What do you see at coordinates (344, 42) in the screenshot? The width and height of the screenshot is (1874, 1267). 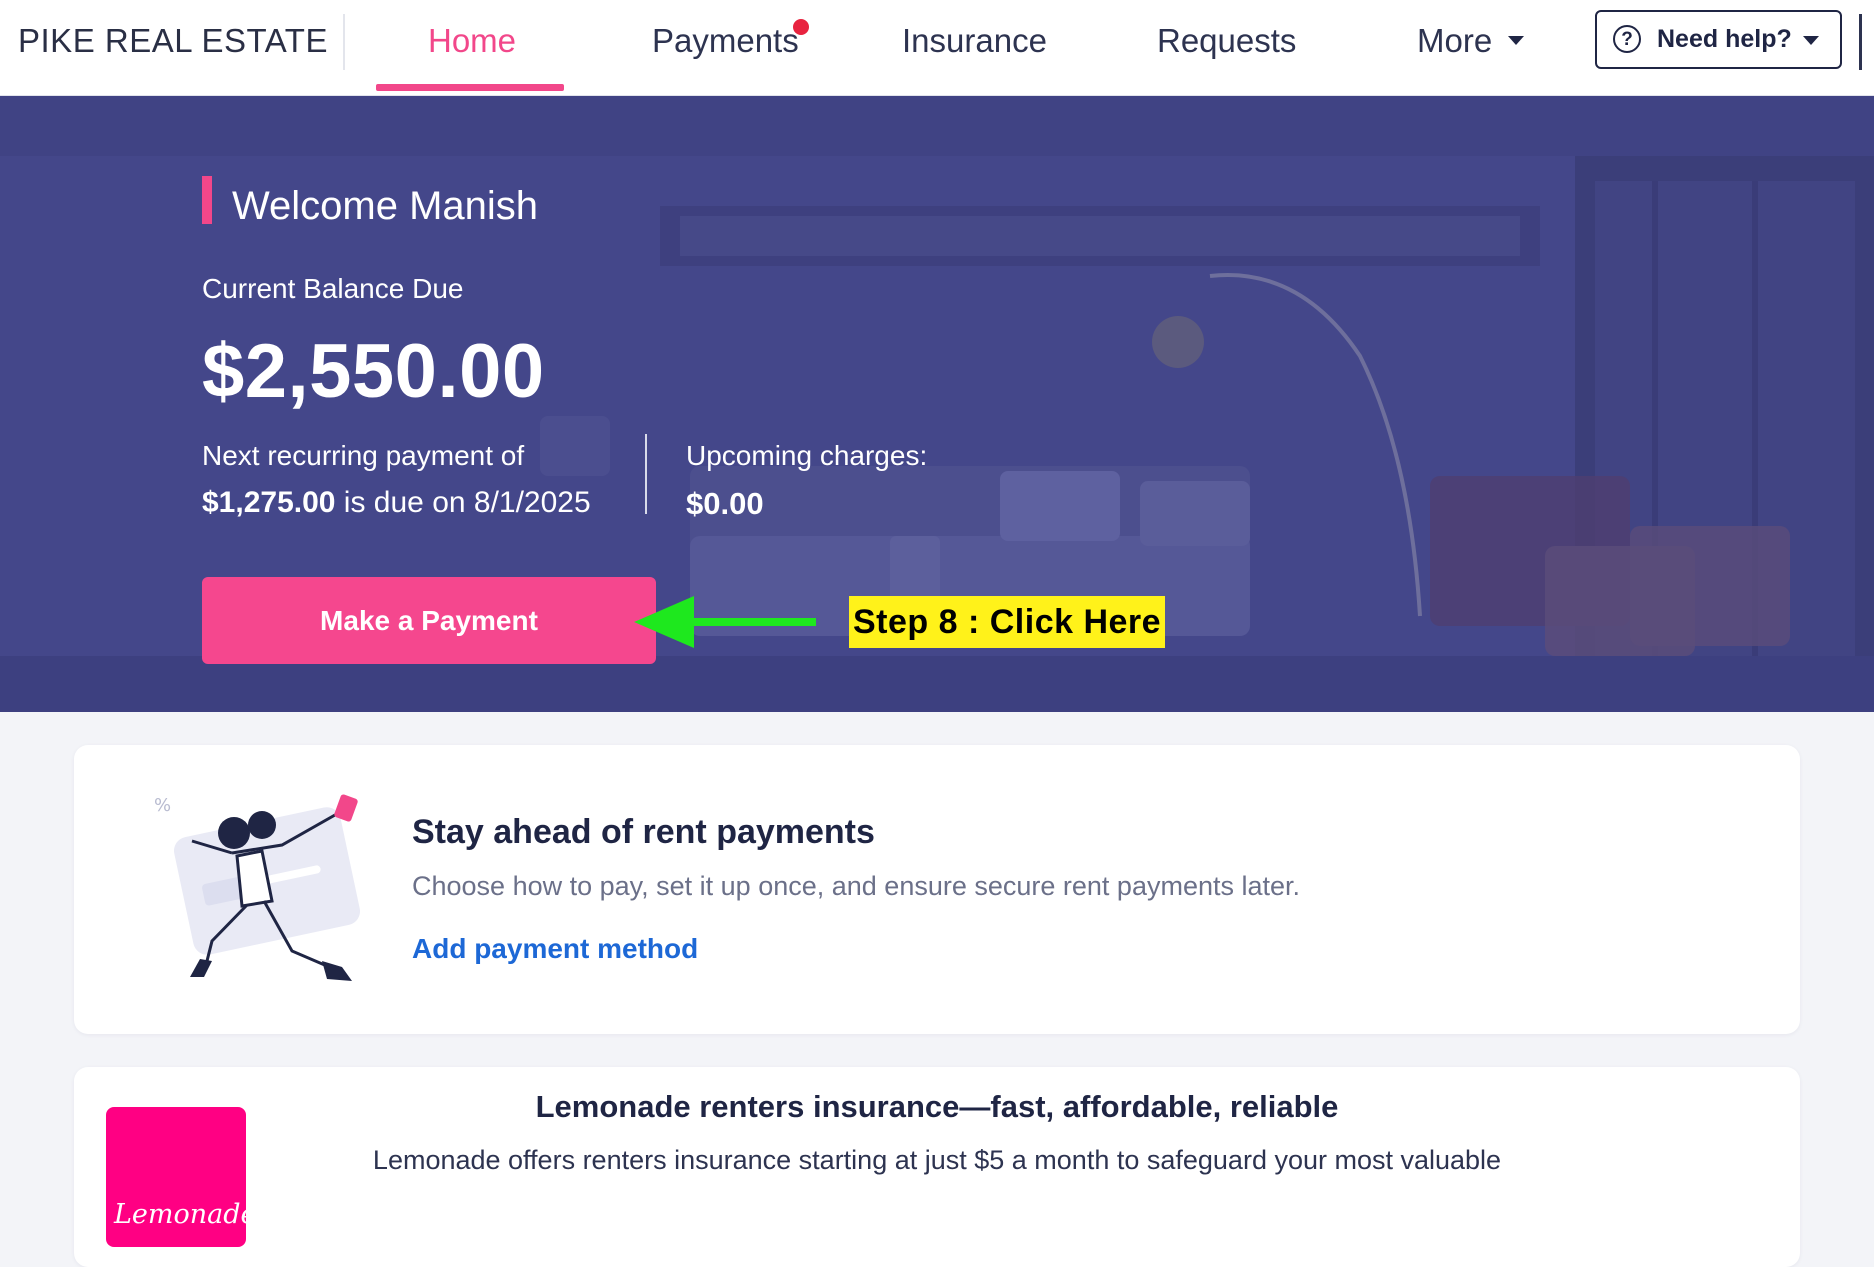 I see `brand-divider` at bounding box center [344, 42].